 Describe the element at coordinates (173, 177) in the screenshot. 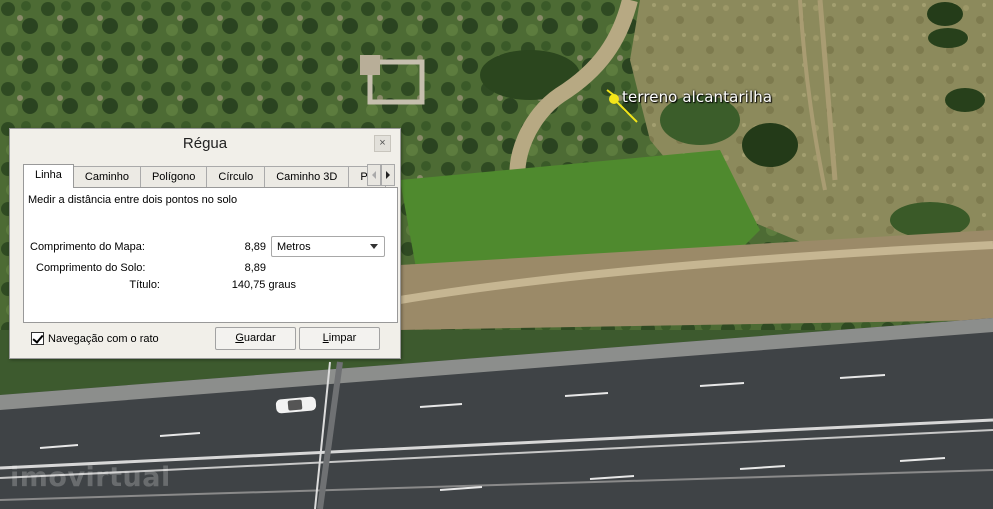

I see `tab-polygon: Polígono` at that location.